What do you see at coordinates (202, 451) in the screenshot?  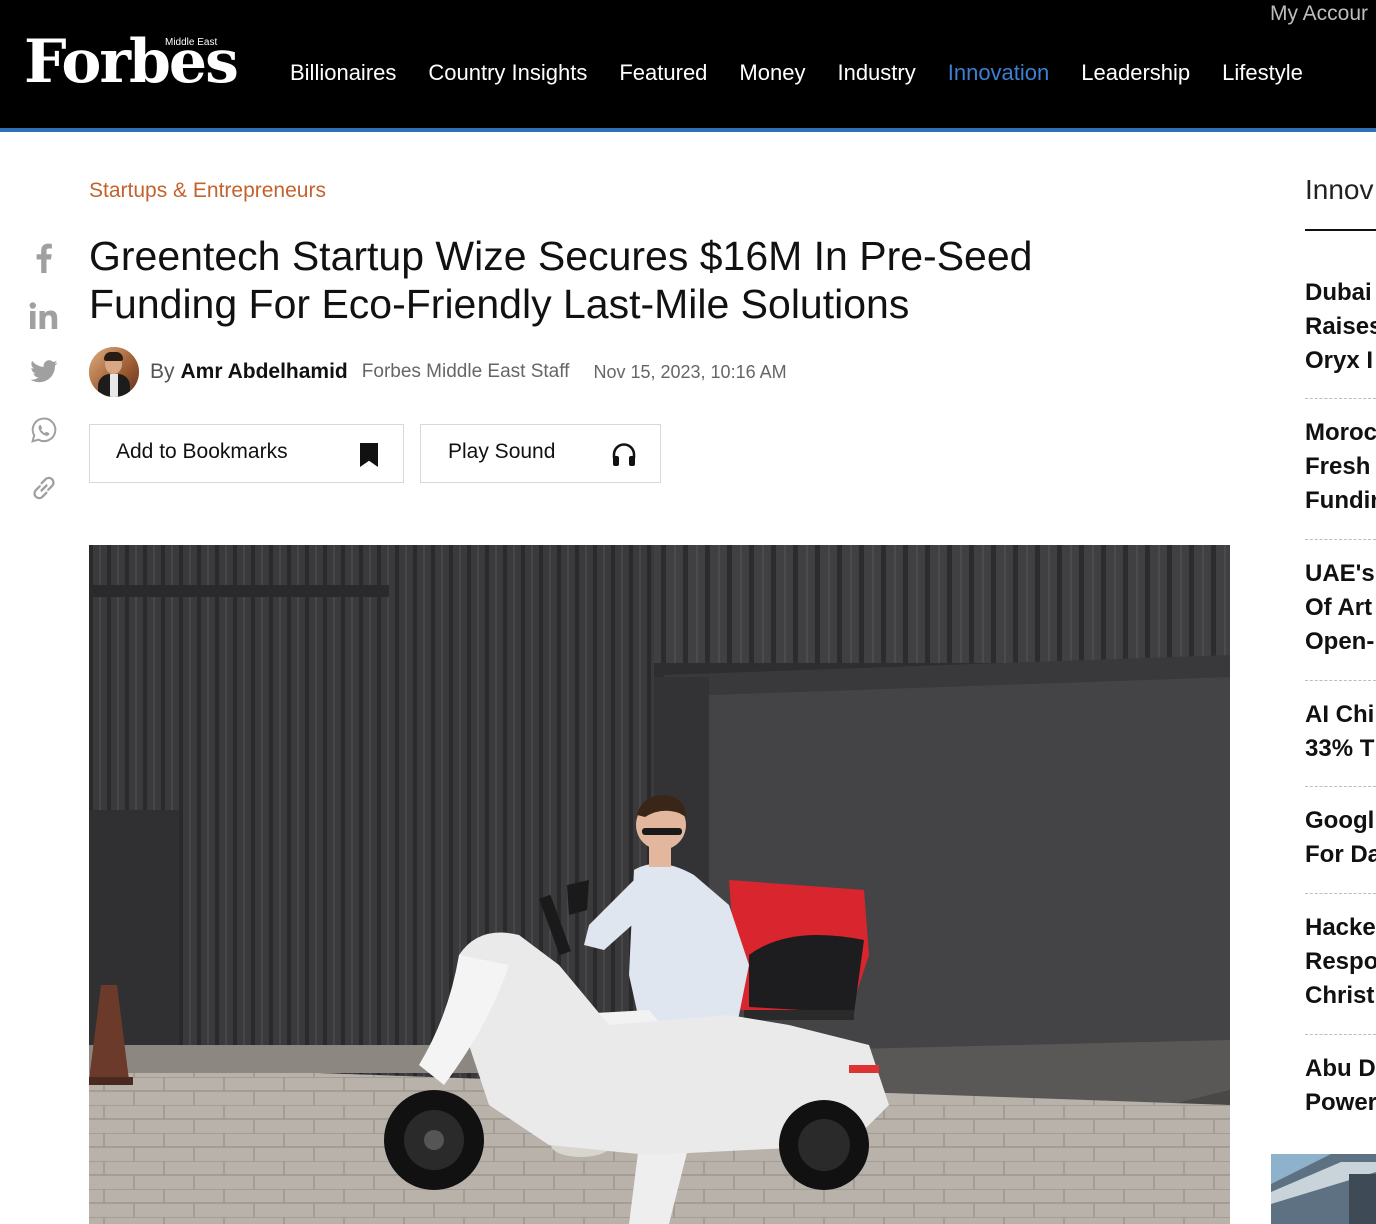 I see `bookmark-button-label: Add to Bookmarks` at bounding box center [202, 451].